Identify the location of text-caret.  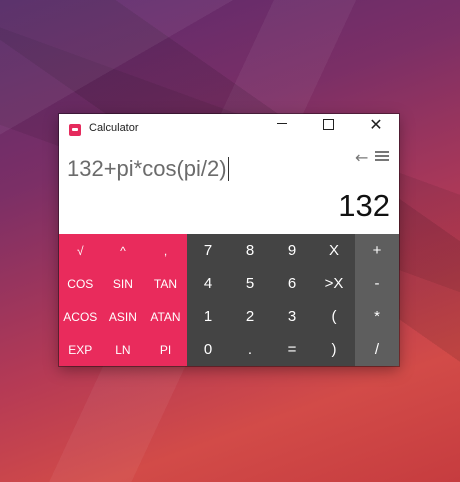
(228, 169).